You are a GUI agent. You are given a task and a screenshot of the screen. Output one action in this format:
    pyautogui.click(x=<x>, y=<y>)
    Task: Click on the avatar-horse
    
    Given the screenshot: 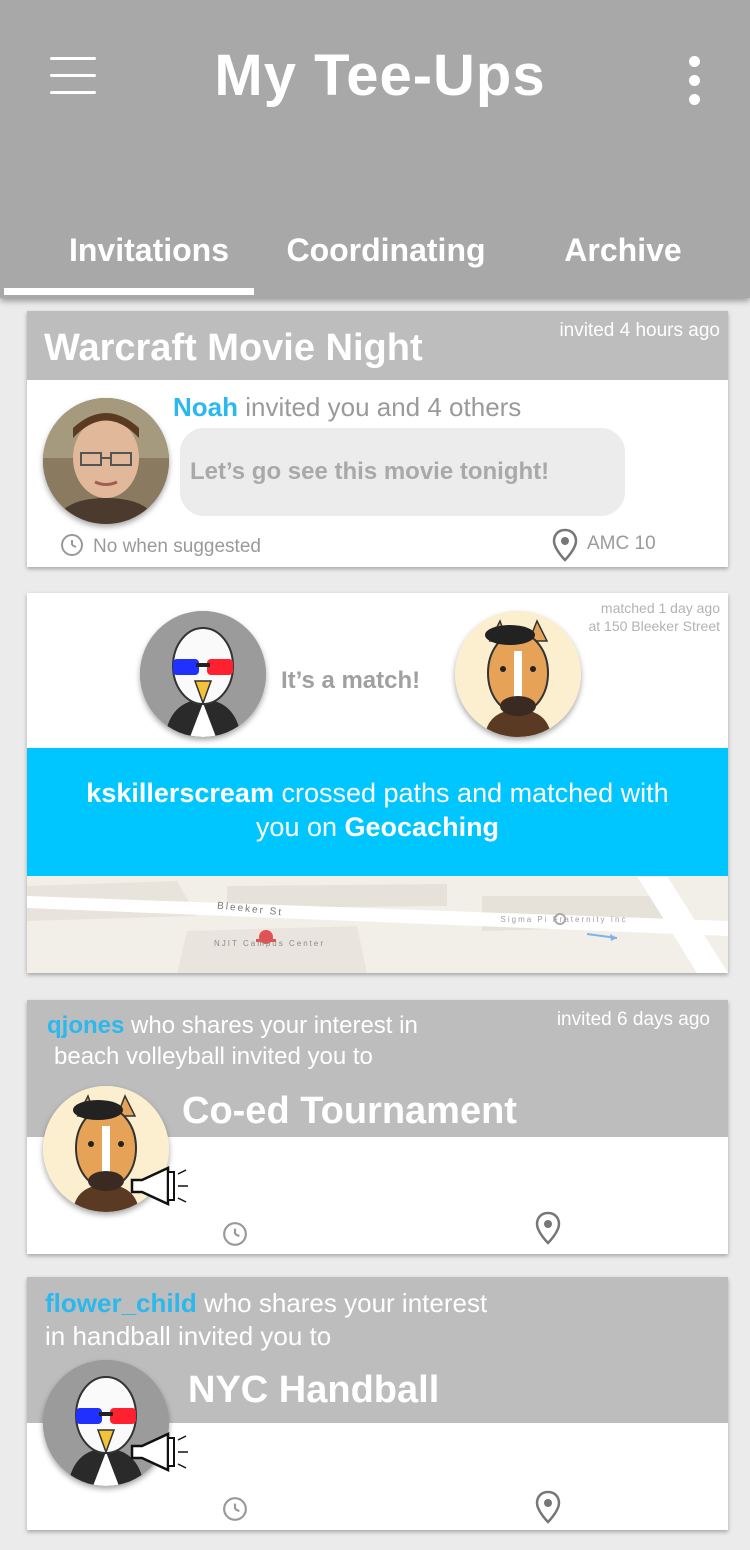 What is the action you would take?
    pyautogui.click(x=518, y=674)
    